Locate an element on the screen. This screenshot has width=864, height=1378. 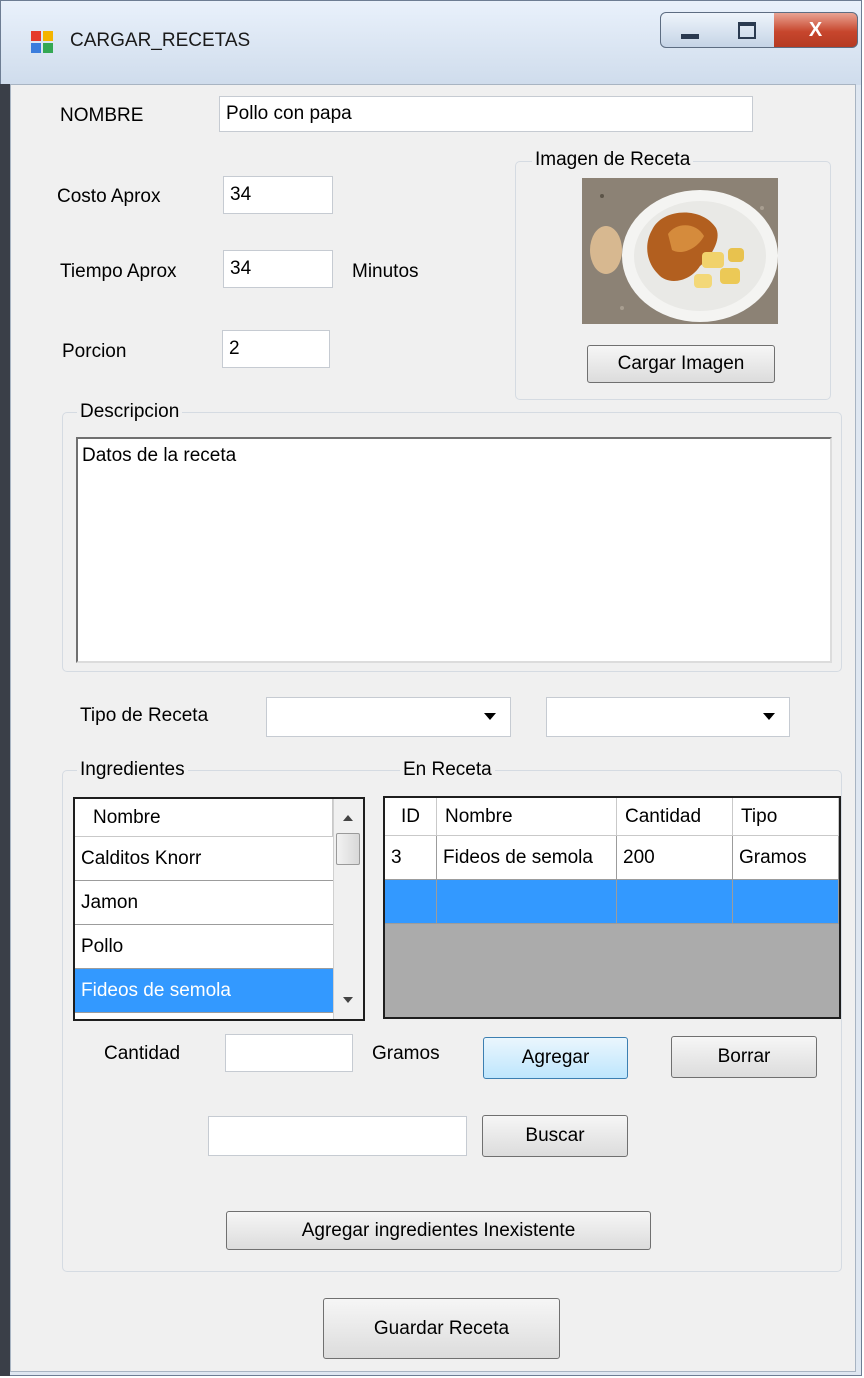
agregar-ingredientes-inexistente-button: Agregar ingredientes Inexistente is located at coordinates (438, 1230).